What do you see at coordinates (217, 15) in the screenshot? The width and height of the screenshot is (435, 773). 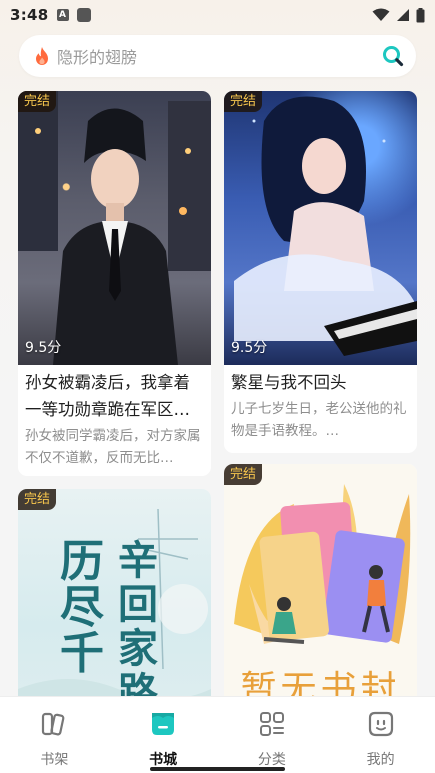 I see `status-bar: 3:48 A` at bounding box center [217, 15].